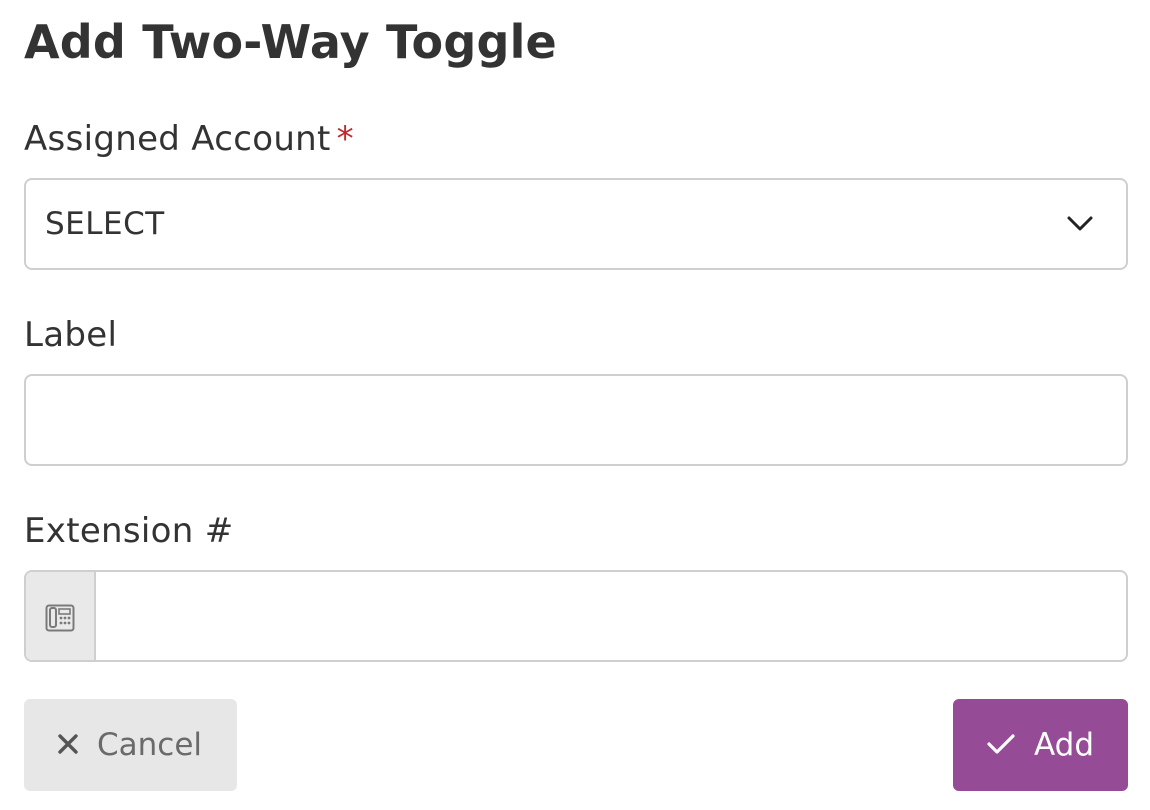 The height and width of the screenshot is (810, 1150). What do you see at coordinates (71, 335) in the screenshot?
I see `label-field-label: Label` at bounding box center [71, 335].